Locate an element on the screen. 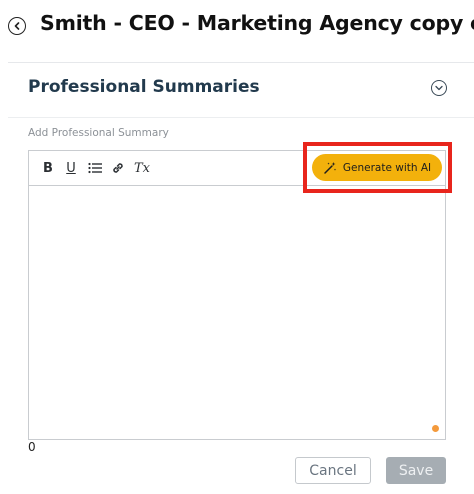 The height and width of the screenshot is (494, 474). bold-button: B is located at coordinates (48, 168).